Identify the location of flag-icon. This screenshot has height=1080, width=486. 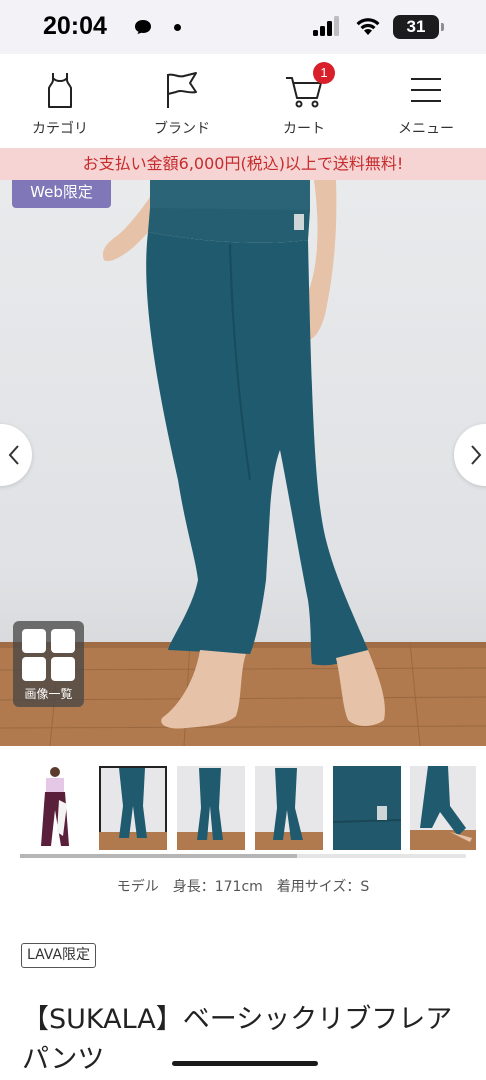
(182, 90).